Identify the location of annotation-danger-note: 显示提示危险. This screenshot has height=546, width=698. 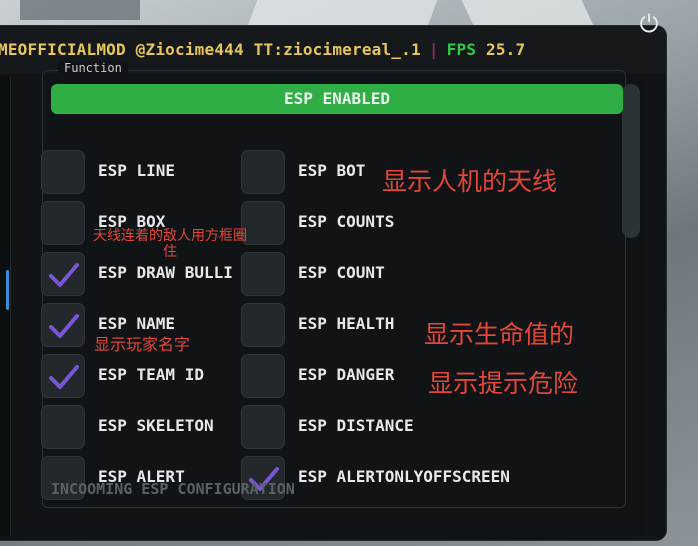
(503, 383).